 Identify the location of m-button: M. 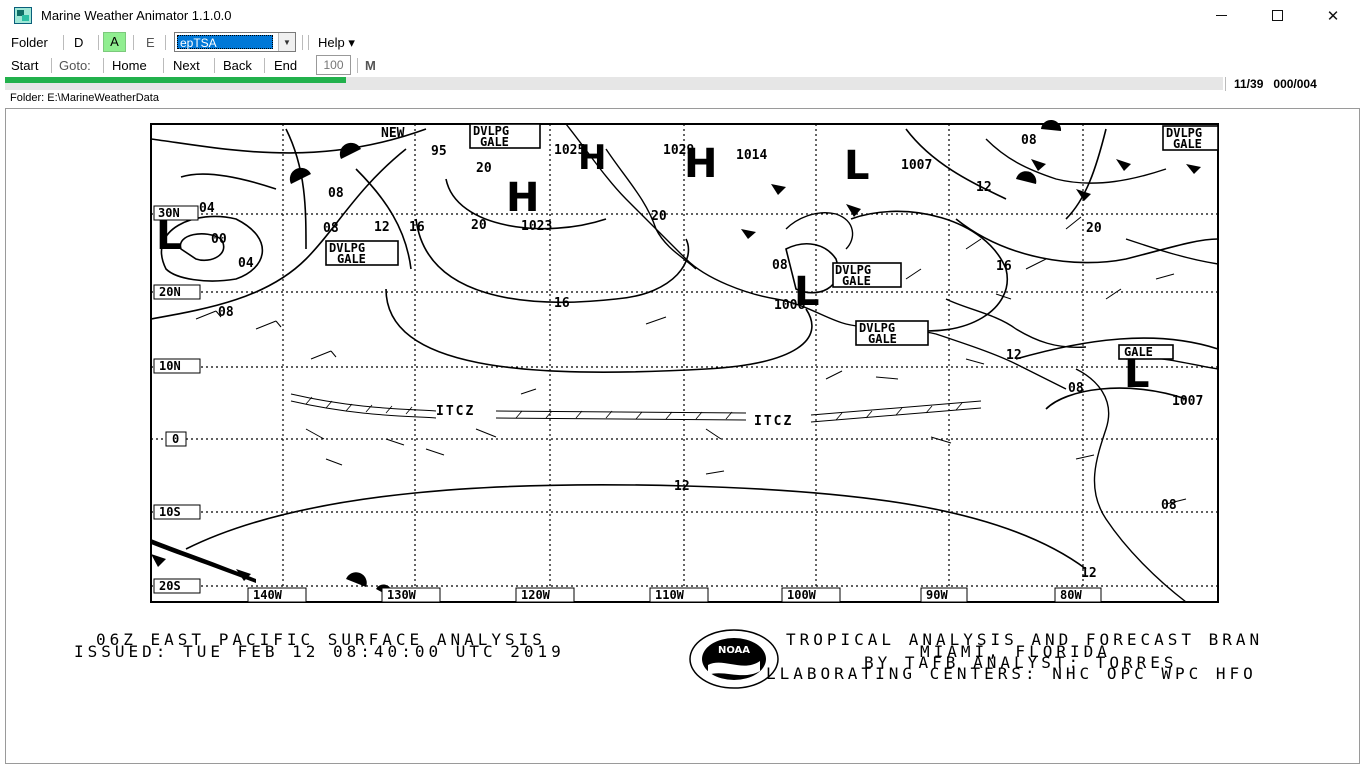
(370, 65).